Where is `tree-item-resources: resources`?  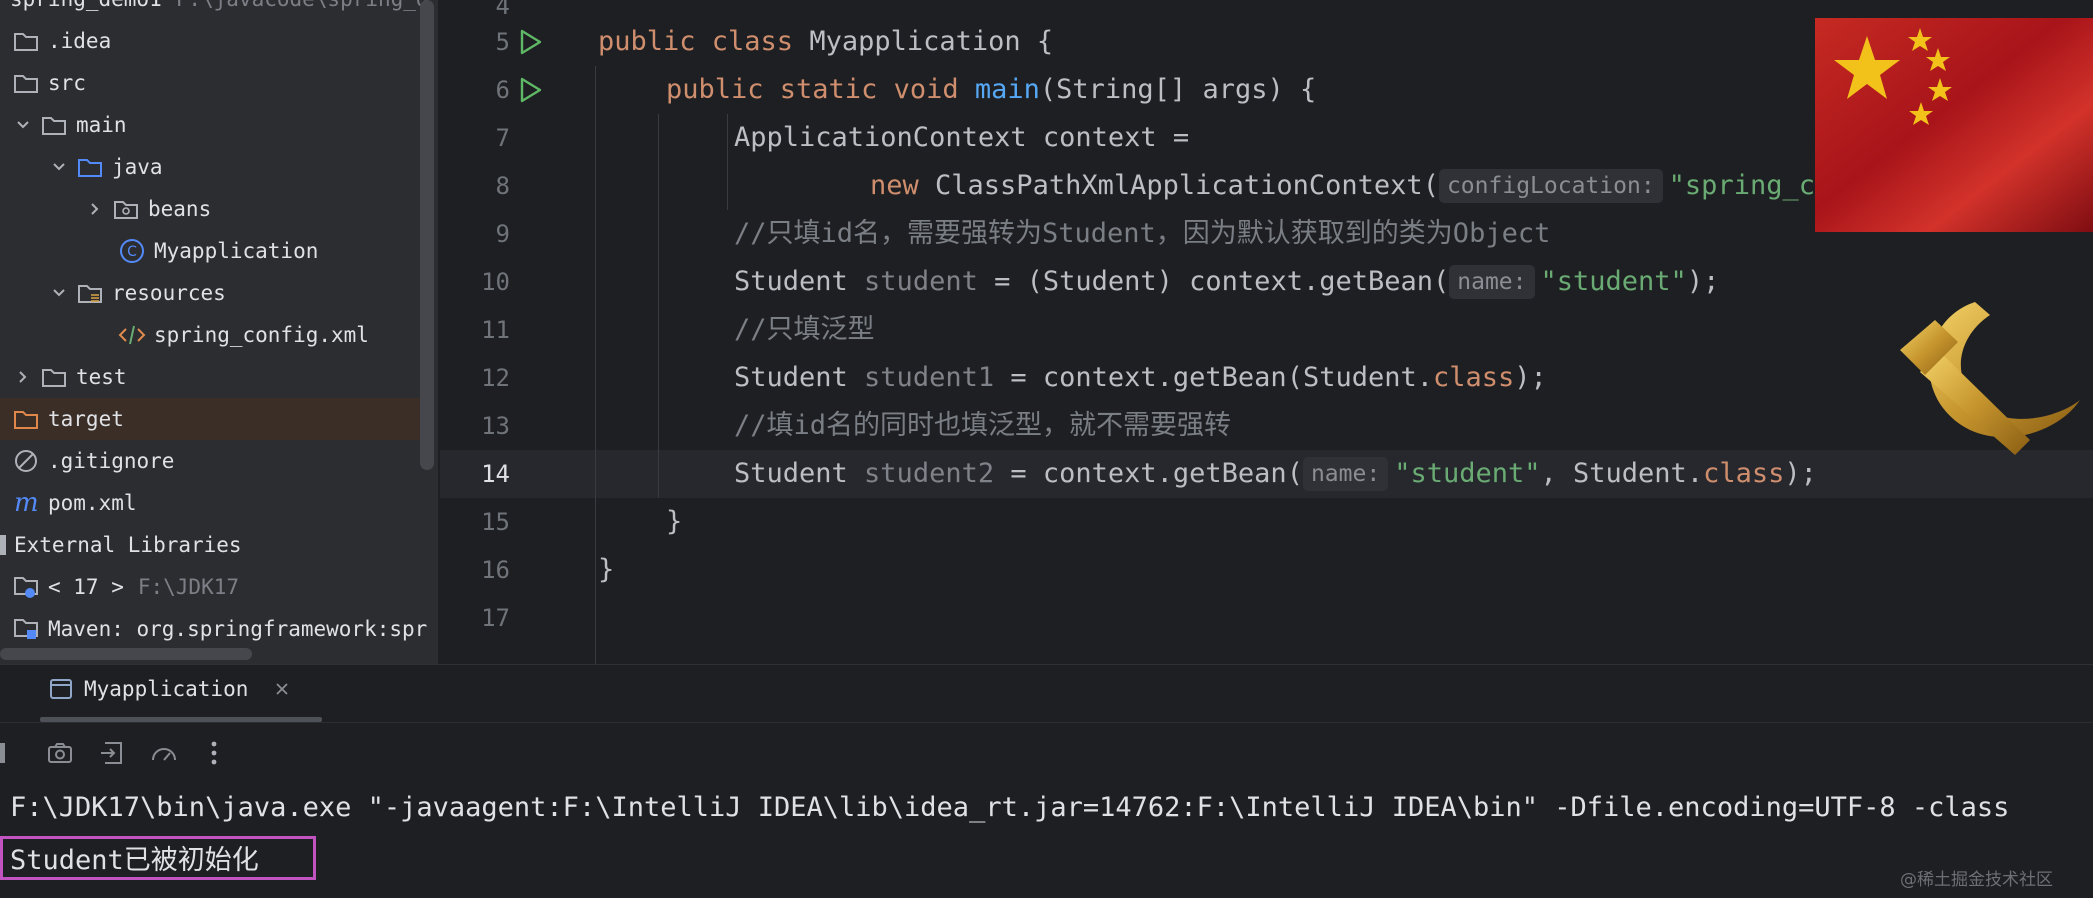 tree-item-resources: resources is located at coordinates (219, 293).